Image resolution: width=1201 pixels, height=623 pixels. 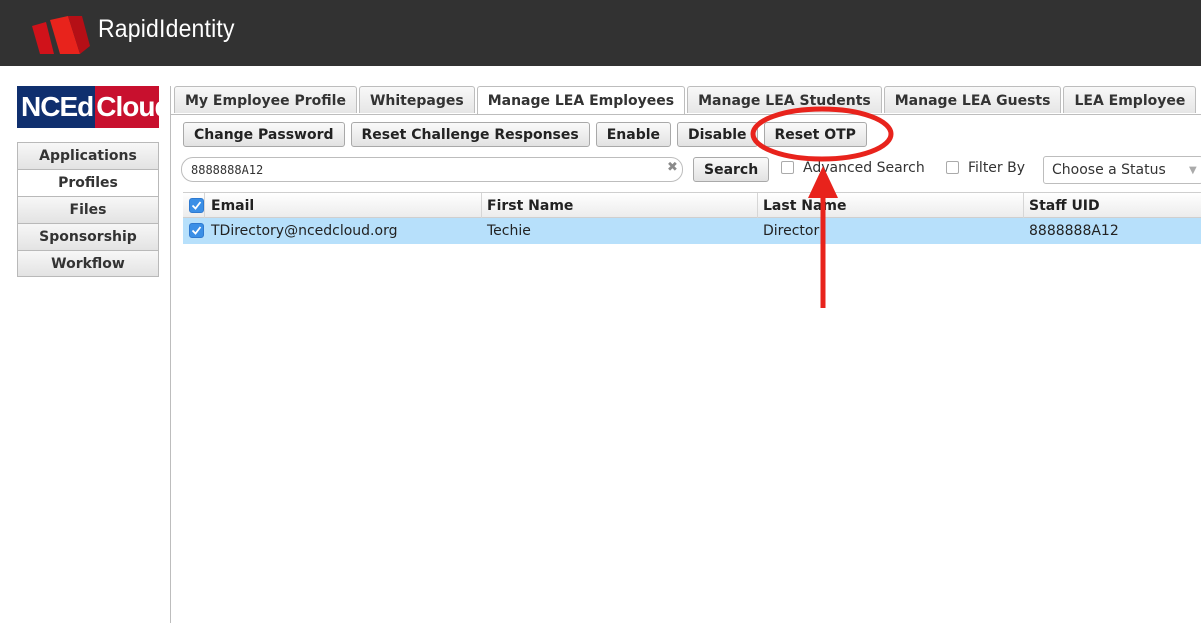 What do you see at coordinates (791, 231) in the screenshot?
I see `cell-last-name: Director` at bounding box center [791, 231].